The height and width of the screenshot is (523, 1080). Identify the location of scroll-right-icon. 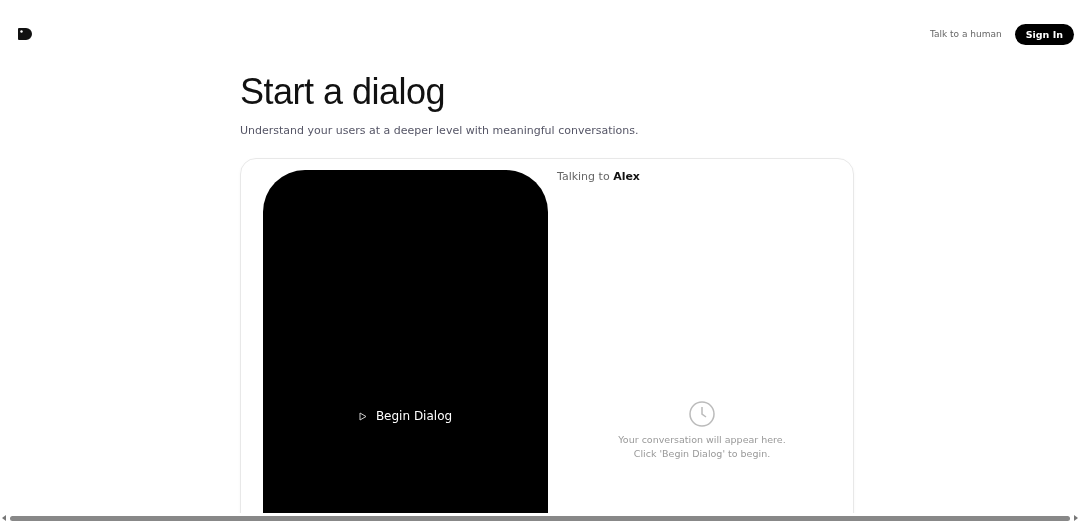
(1076, 518).